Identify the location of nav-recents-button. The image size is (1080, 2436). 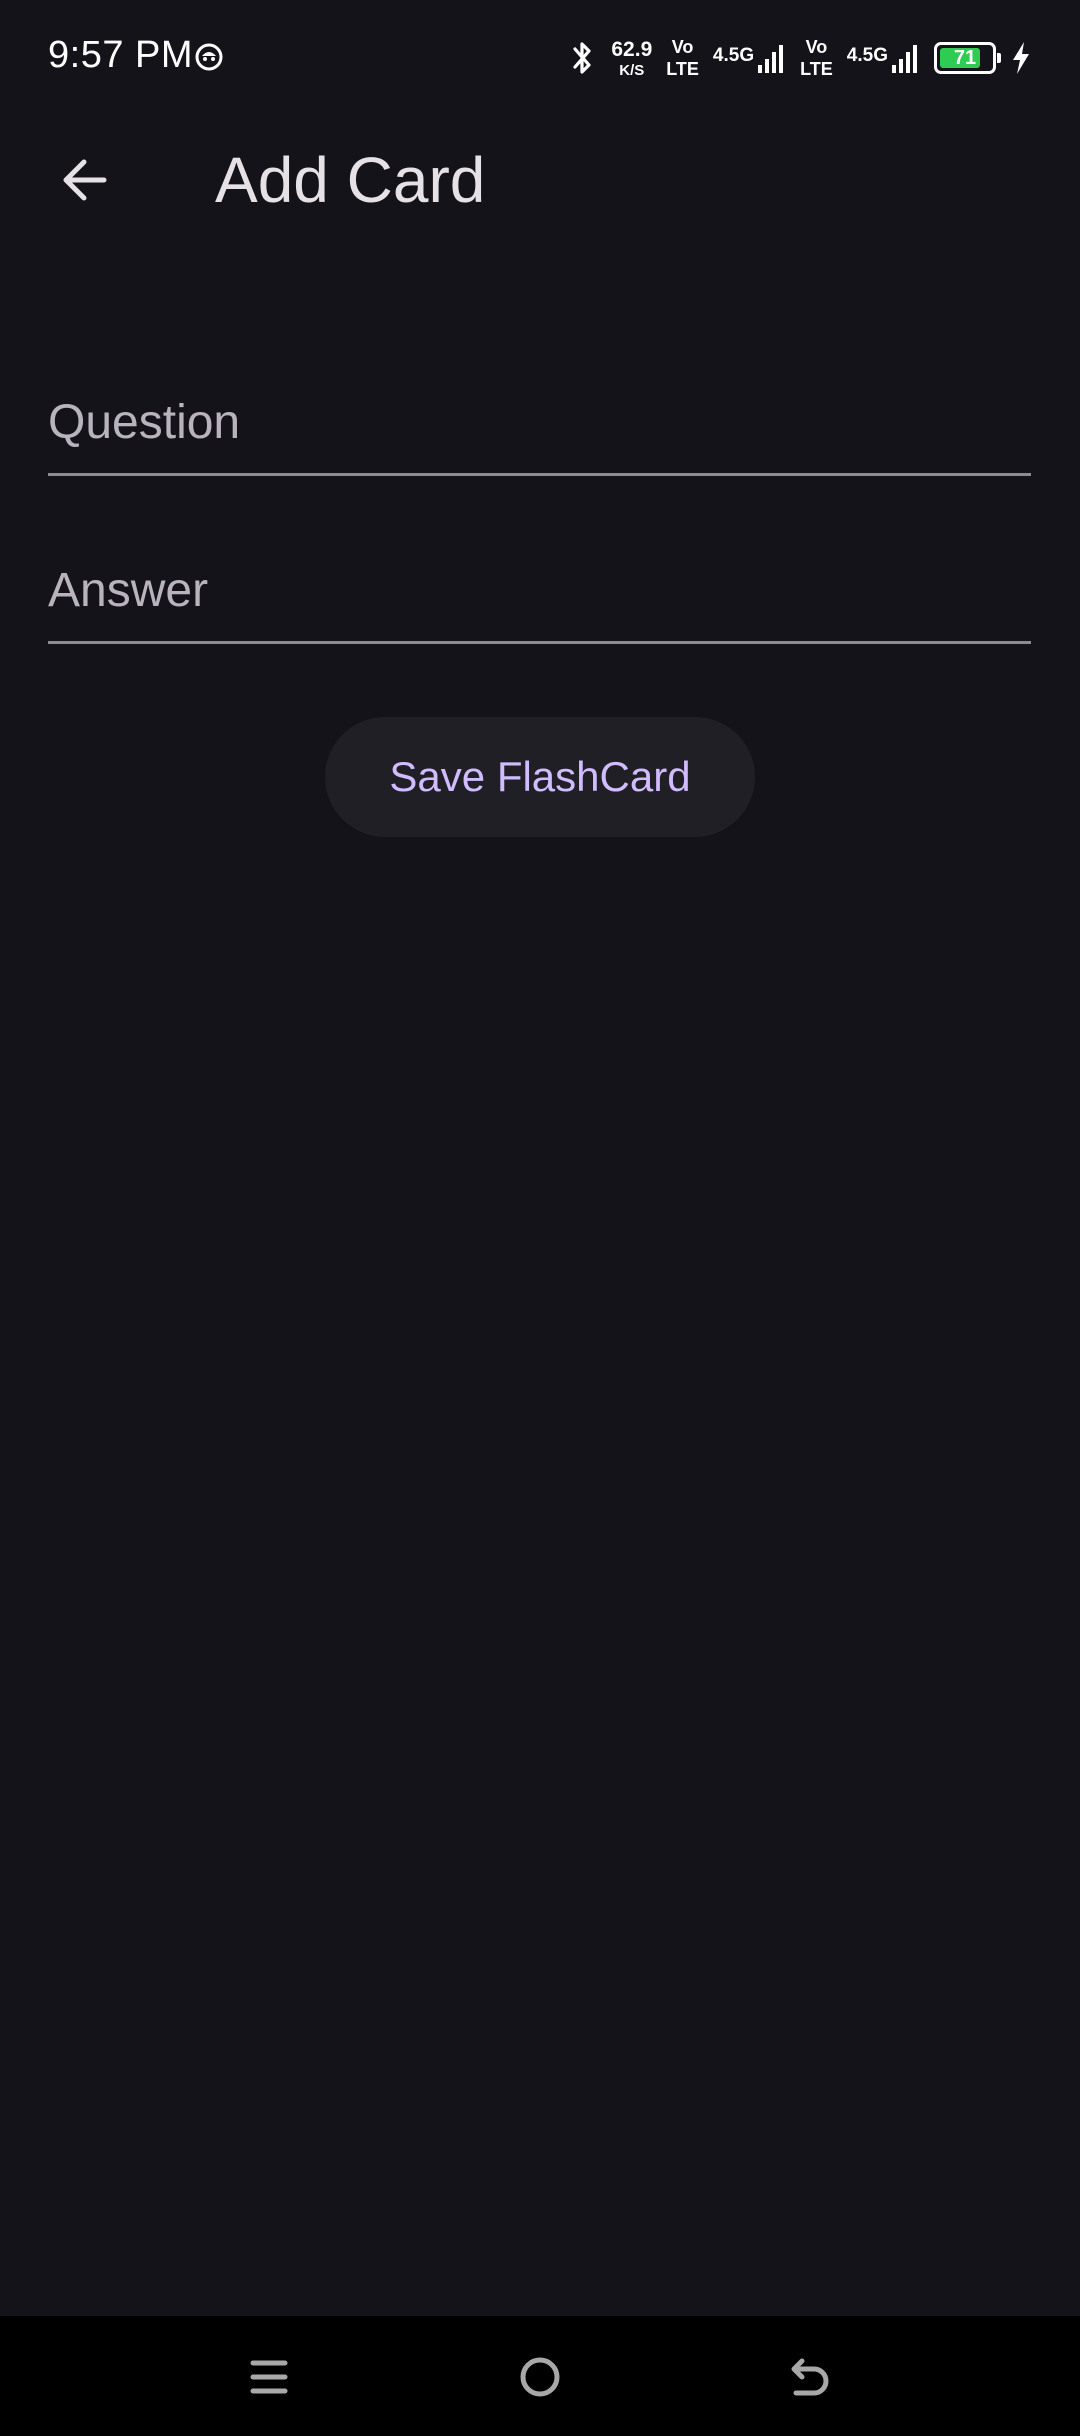
(269, 2377).